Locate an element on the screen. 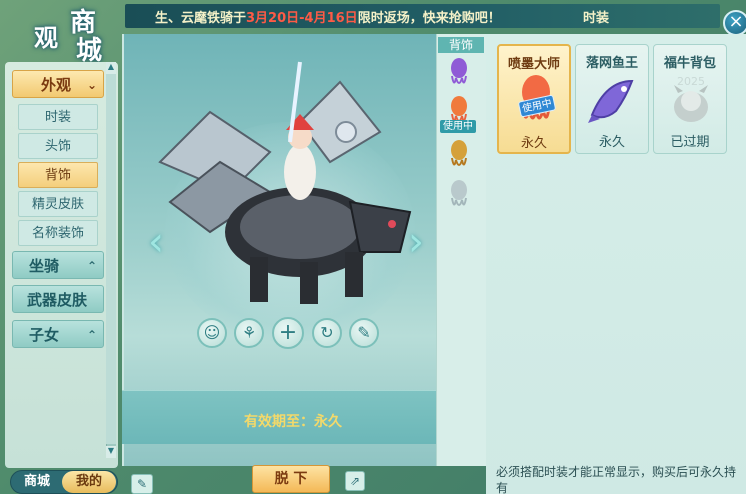  strip-label: 背饰 is located at coordinates (461, 45).